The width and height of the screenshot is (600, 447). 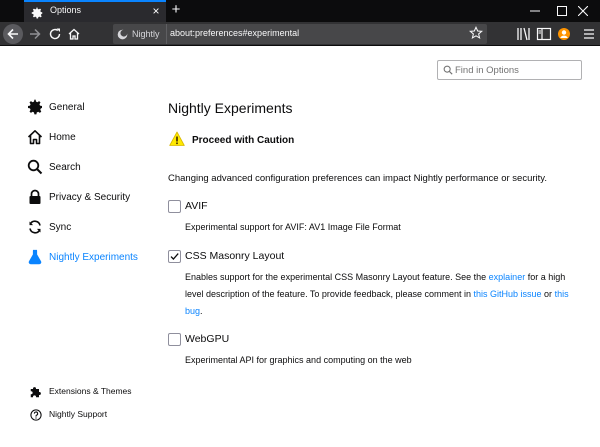 I want to click on sidebar-item-sync: Sync, so click(x=49, y=227).